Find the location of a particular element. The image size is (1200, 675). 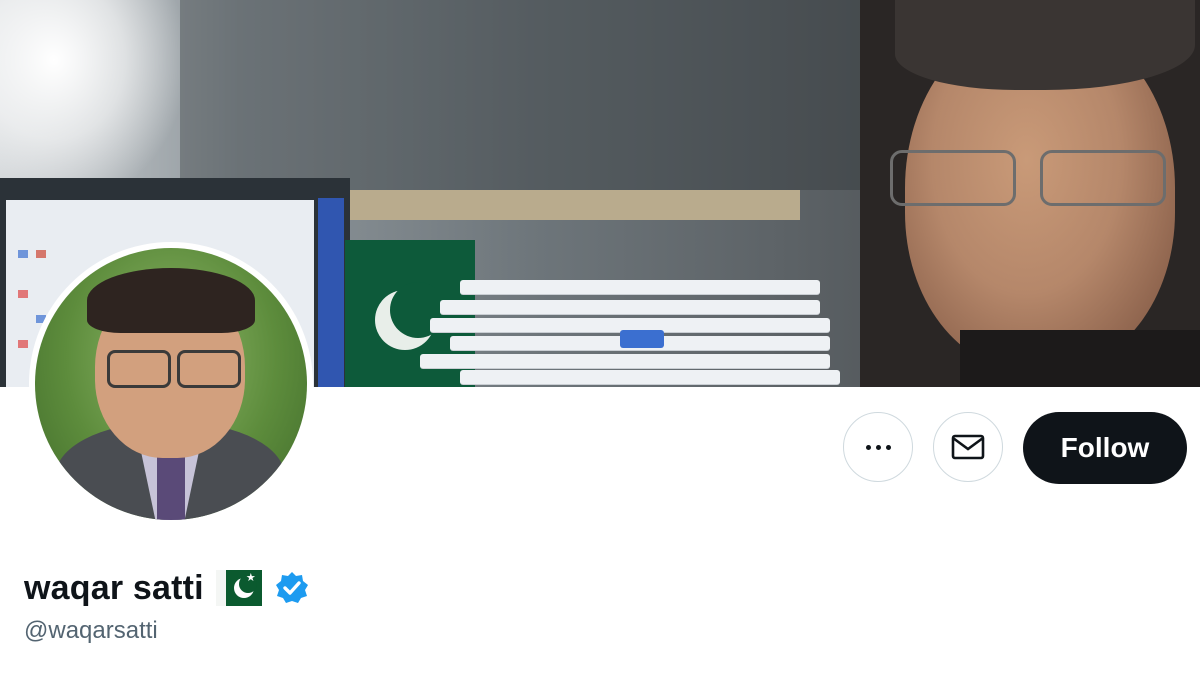

profile-name-row: waqar satti ★ is located at coordinates (167, 588).